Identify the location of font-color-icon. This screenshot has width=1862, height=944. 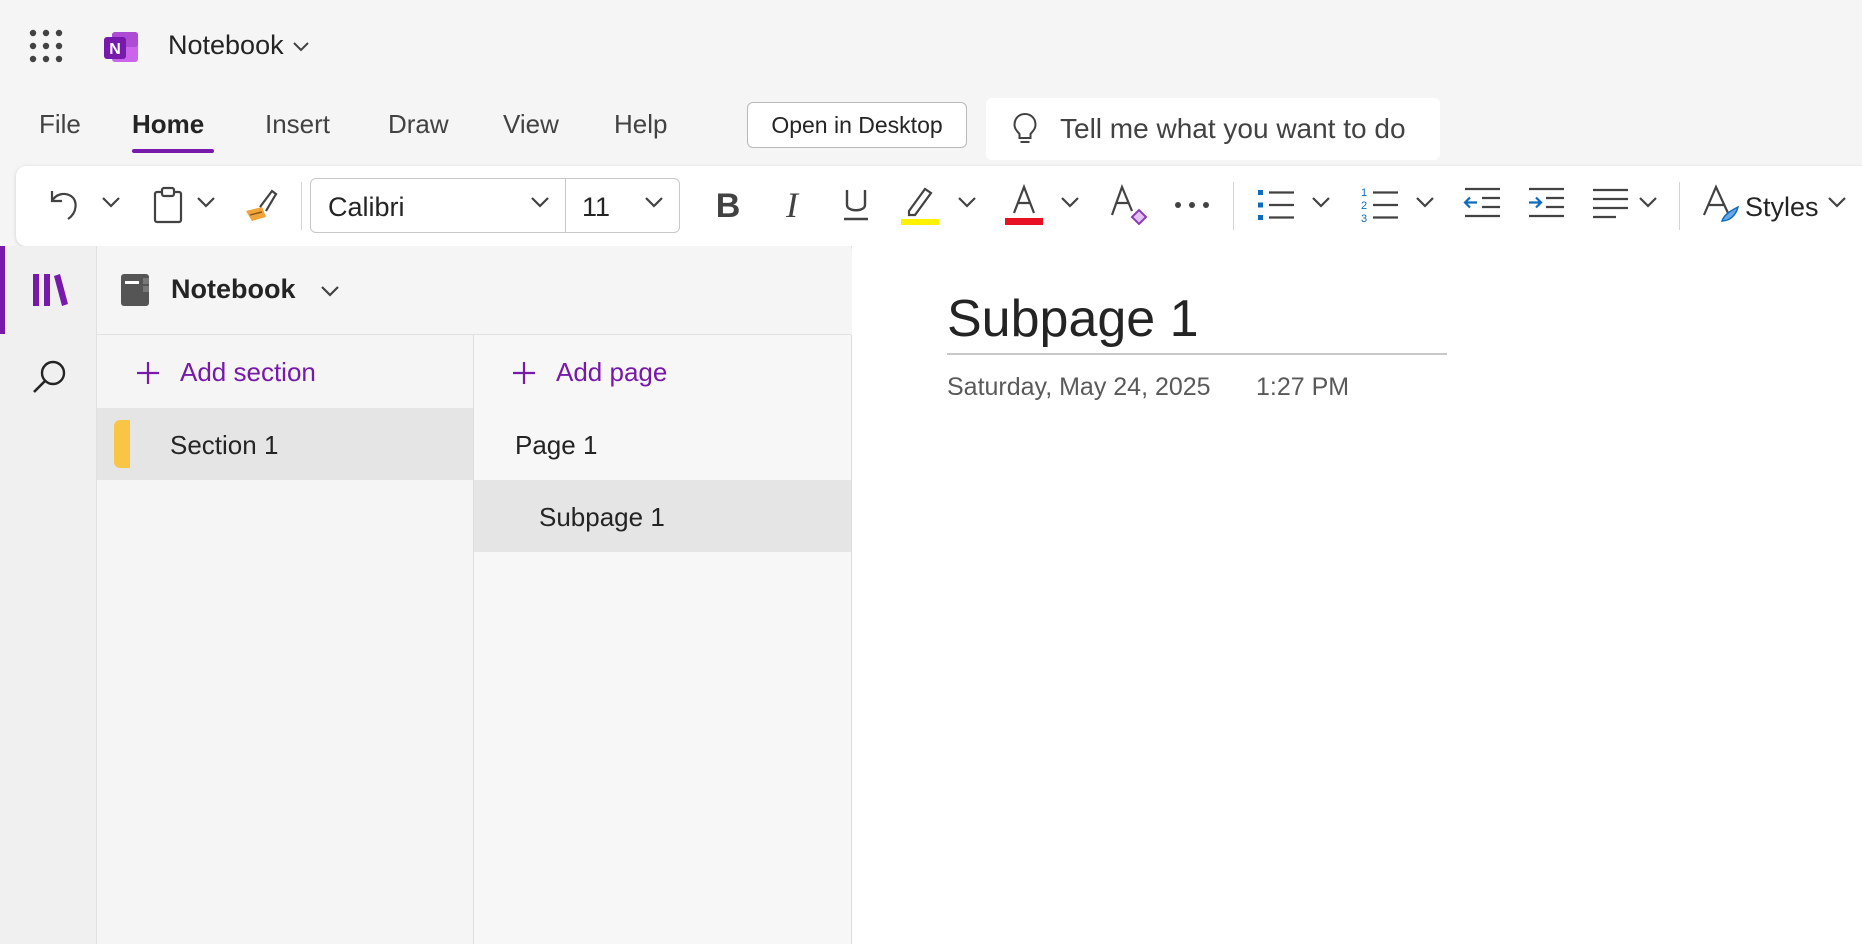
(1024, 204).